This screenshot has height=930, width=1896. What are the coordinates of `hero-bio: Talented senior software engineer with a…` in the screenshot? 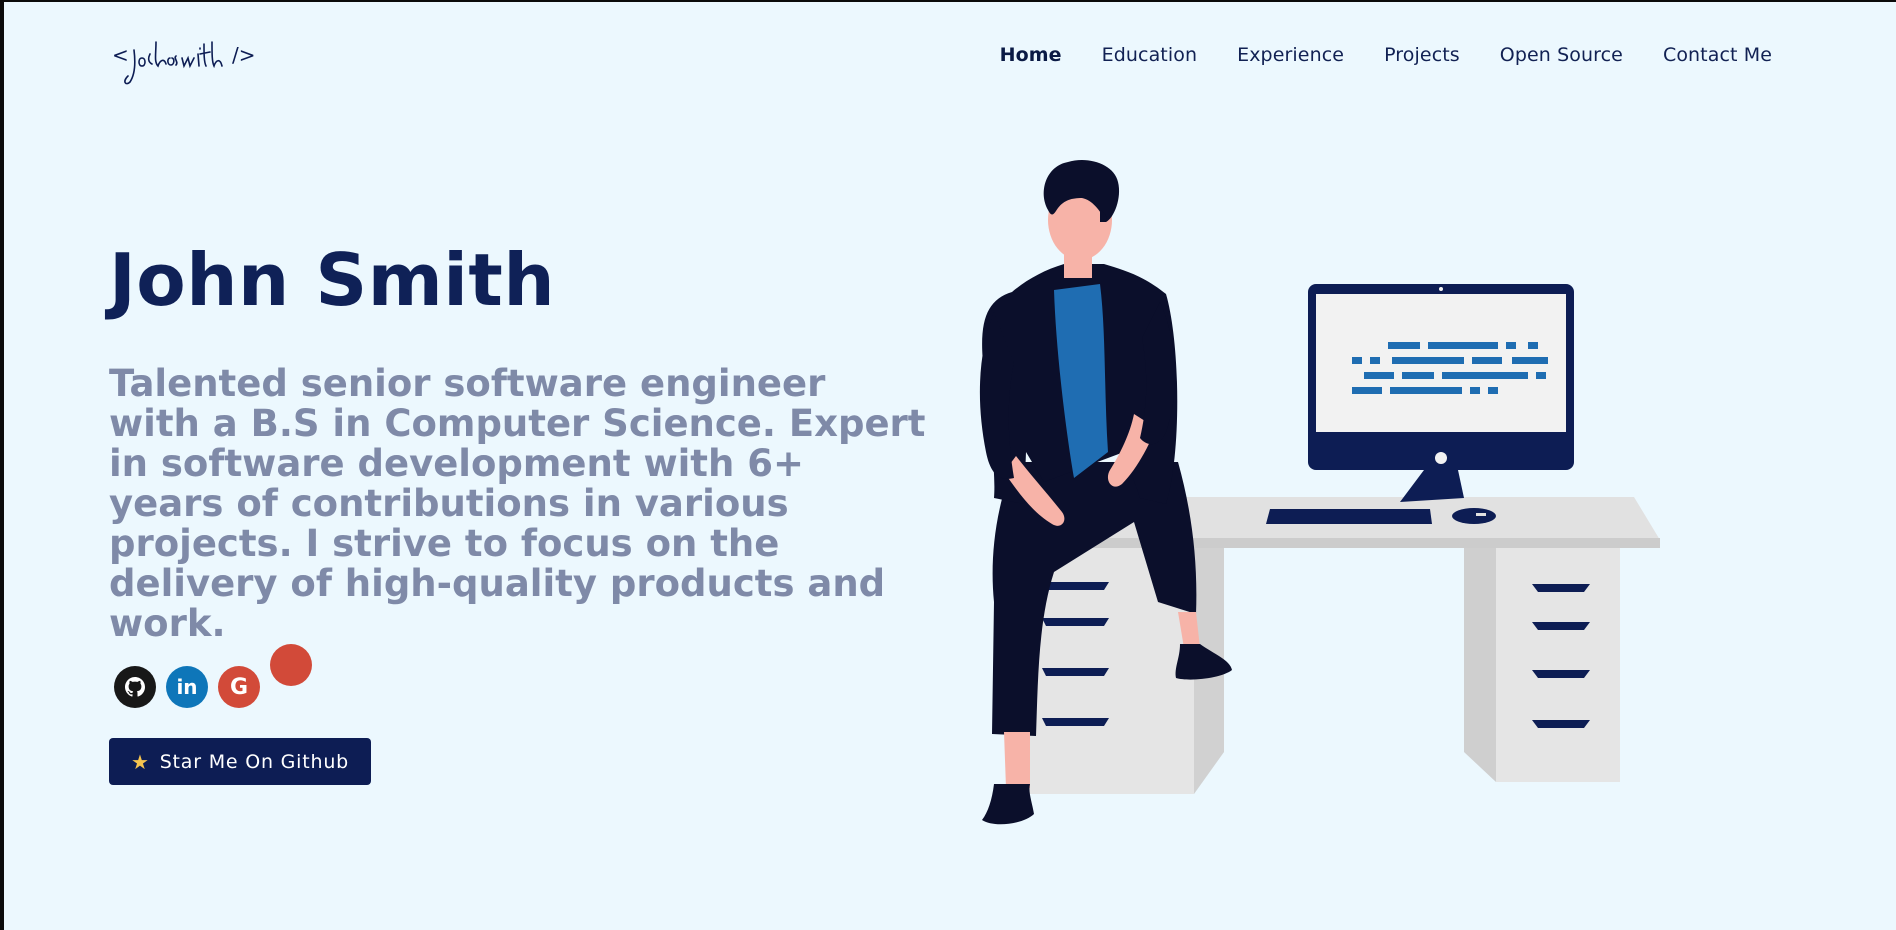 It's located at (517, 503).